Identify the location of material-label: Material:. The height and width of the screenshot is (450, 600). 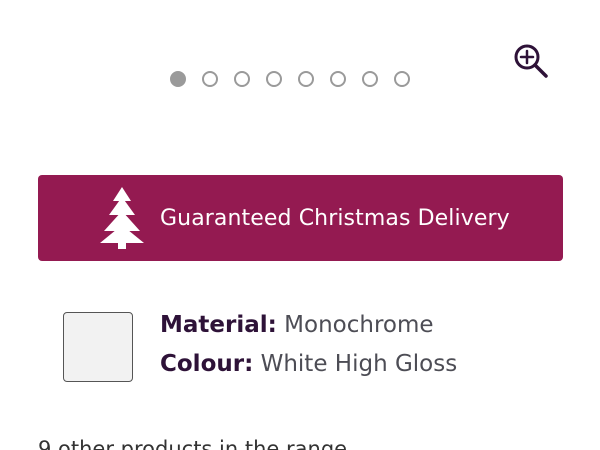
(218, 325).